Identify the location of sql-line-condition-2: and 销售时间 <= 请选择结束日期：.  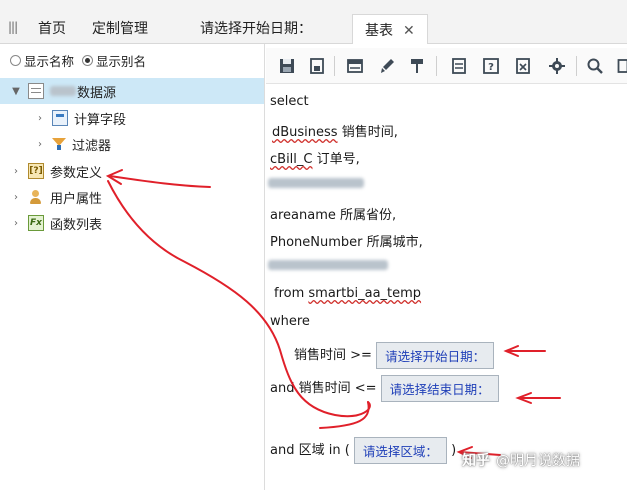
(384, 388).